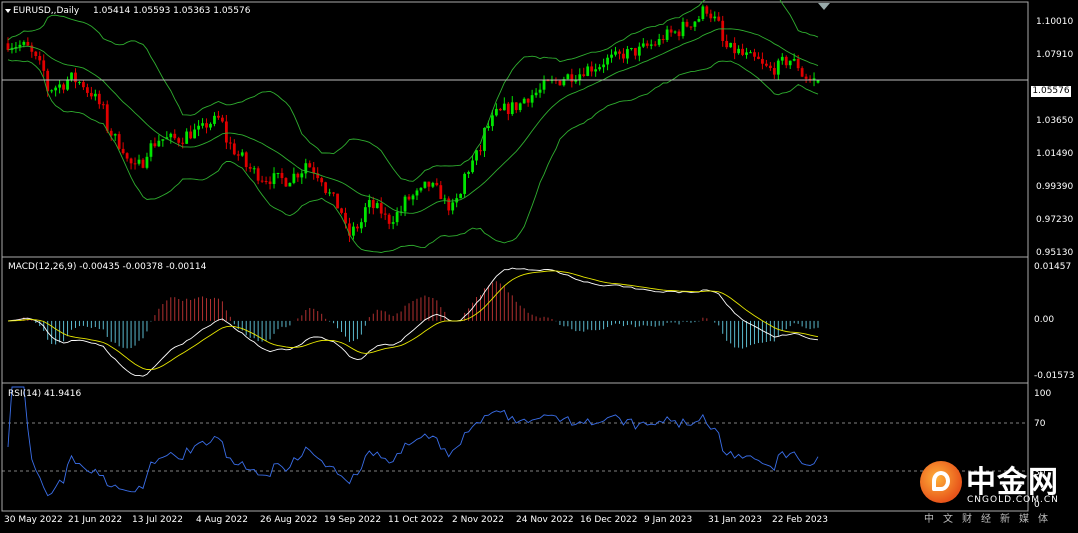 This screenshot has width=1078, height=533. What do you see at coordinates (824, 6) in the screenshot?
I see `chart-shift-icon` at bounding box center [824, 6].